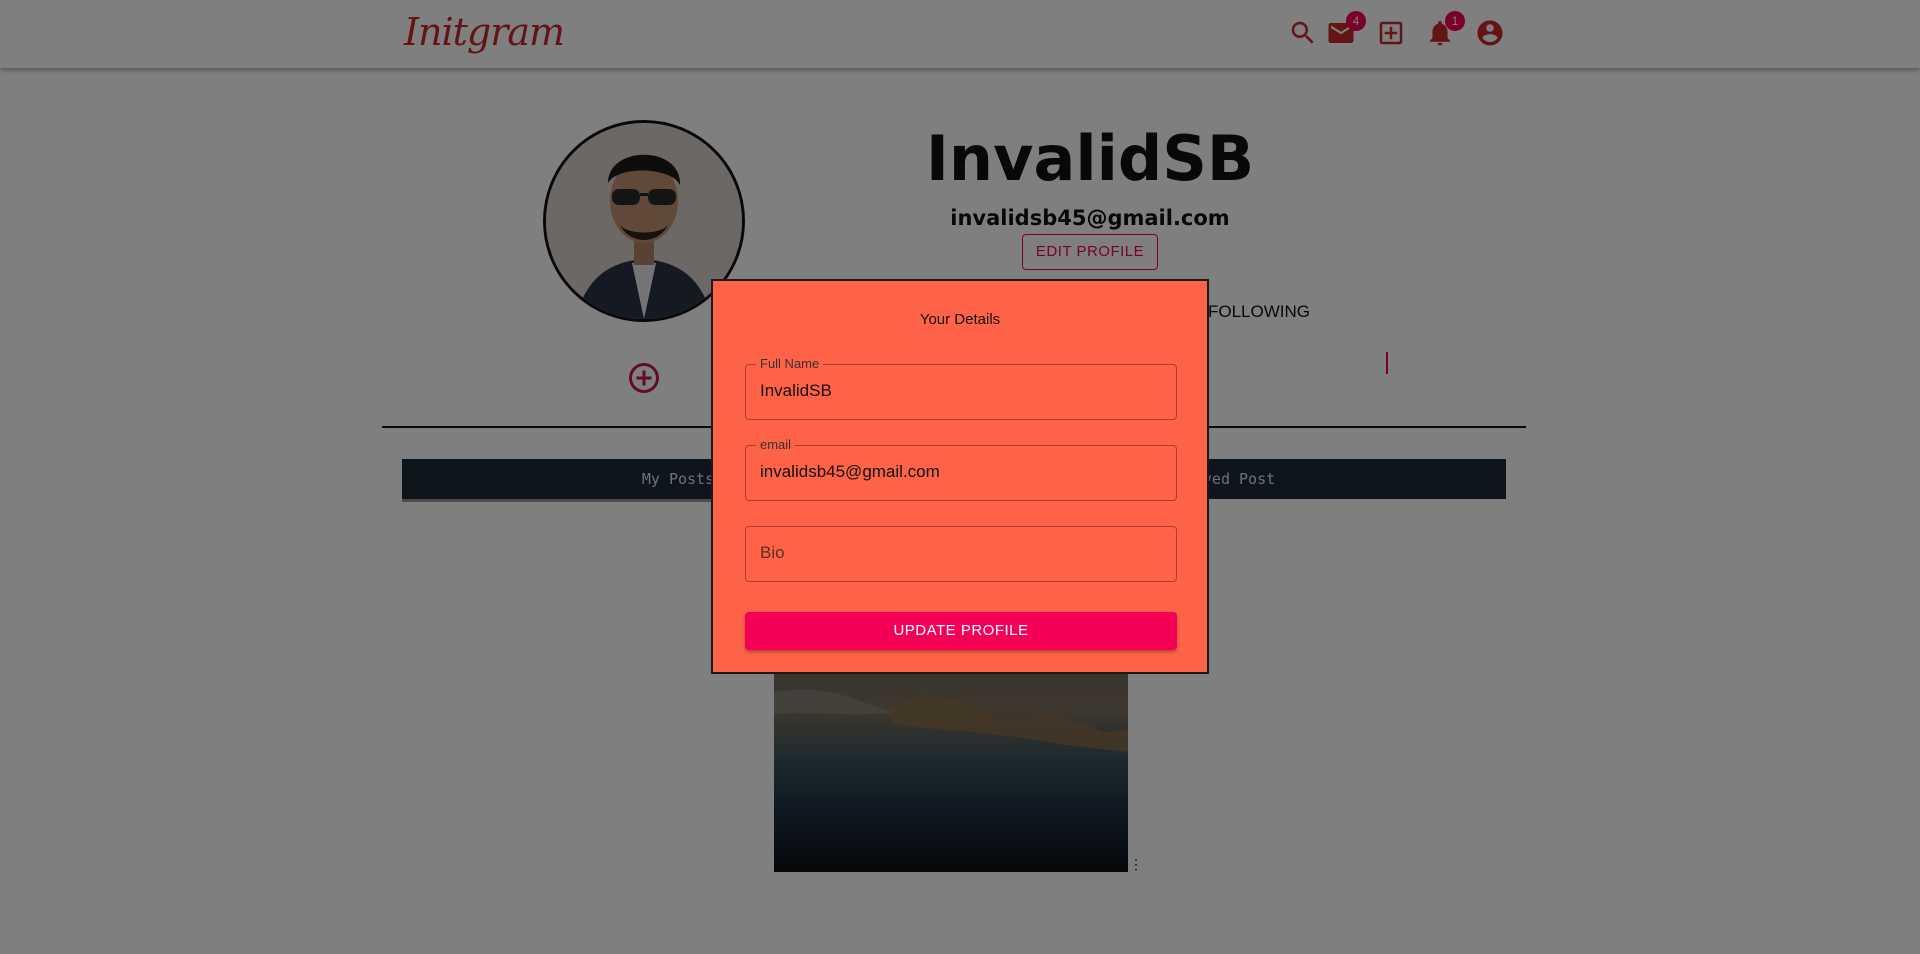  Describe the element at coordinates (961, 469) in the screenshot. I see `email-field: email invalidsb45@gmail.com` at that location.